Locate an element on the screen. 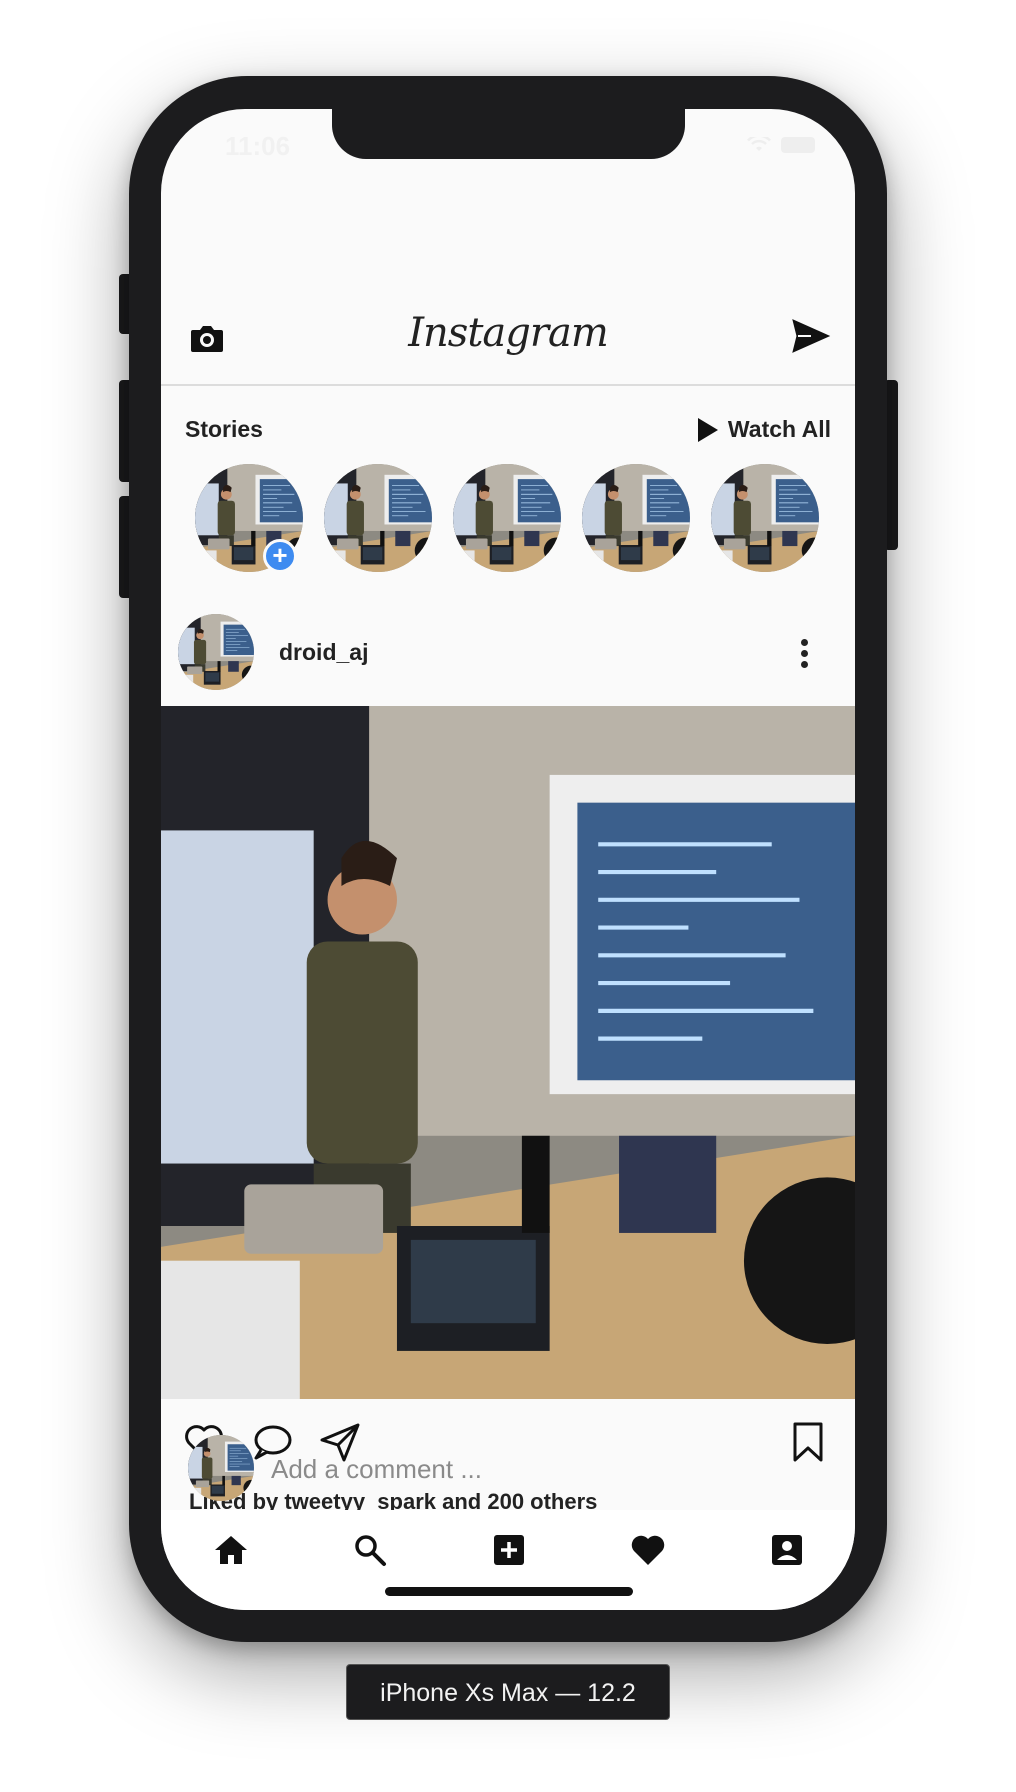 This screenshot has height=1792, width=1016. wifi-icon is located at coordinates (759, 144).